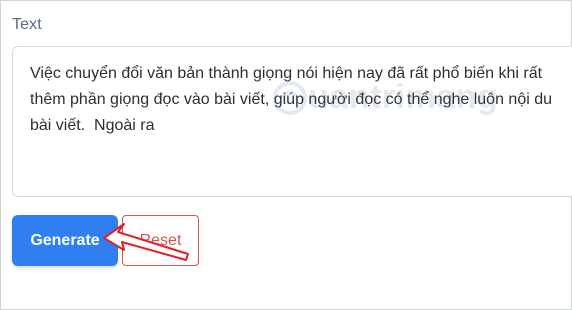 This screenshot has height=310, width=572. I want to click on reset-button: Reset, so click(160, 240).